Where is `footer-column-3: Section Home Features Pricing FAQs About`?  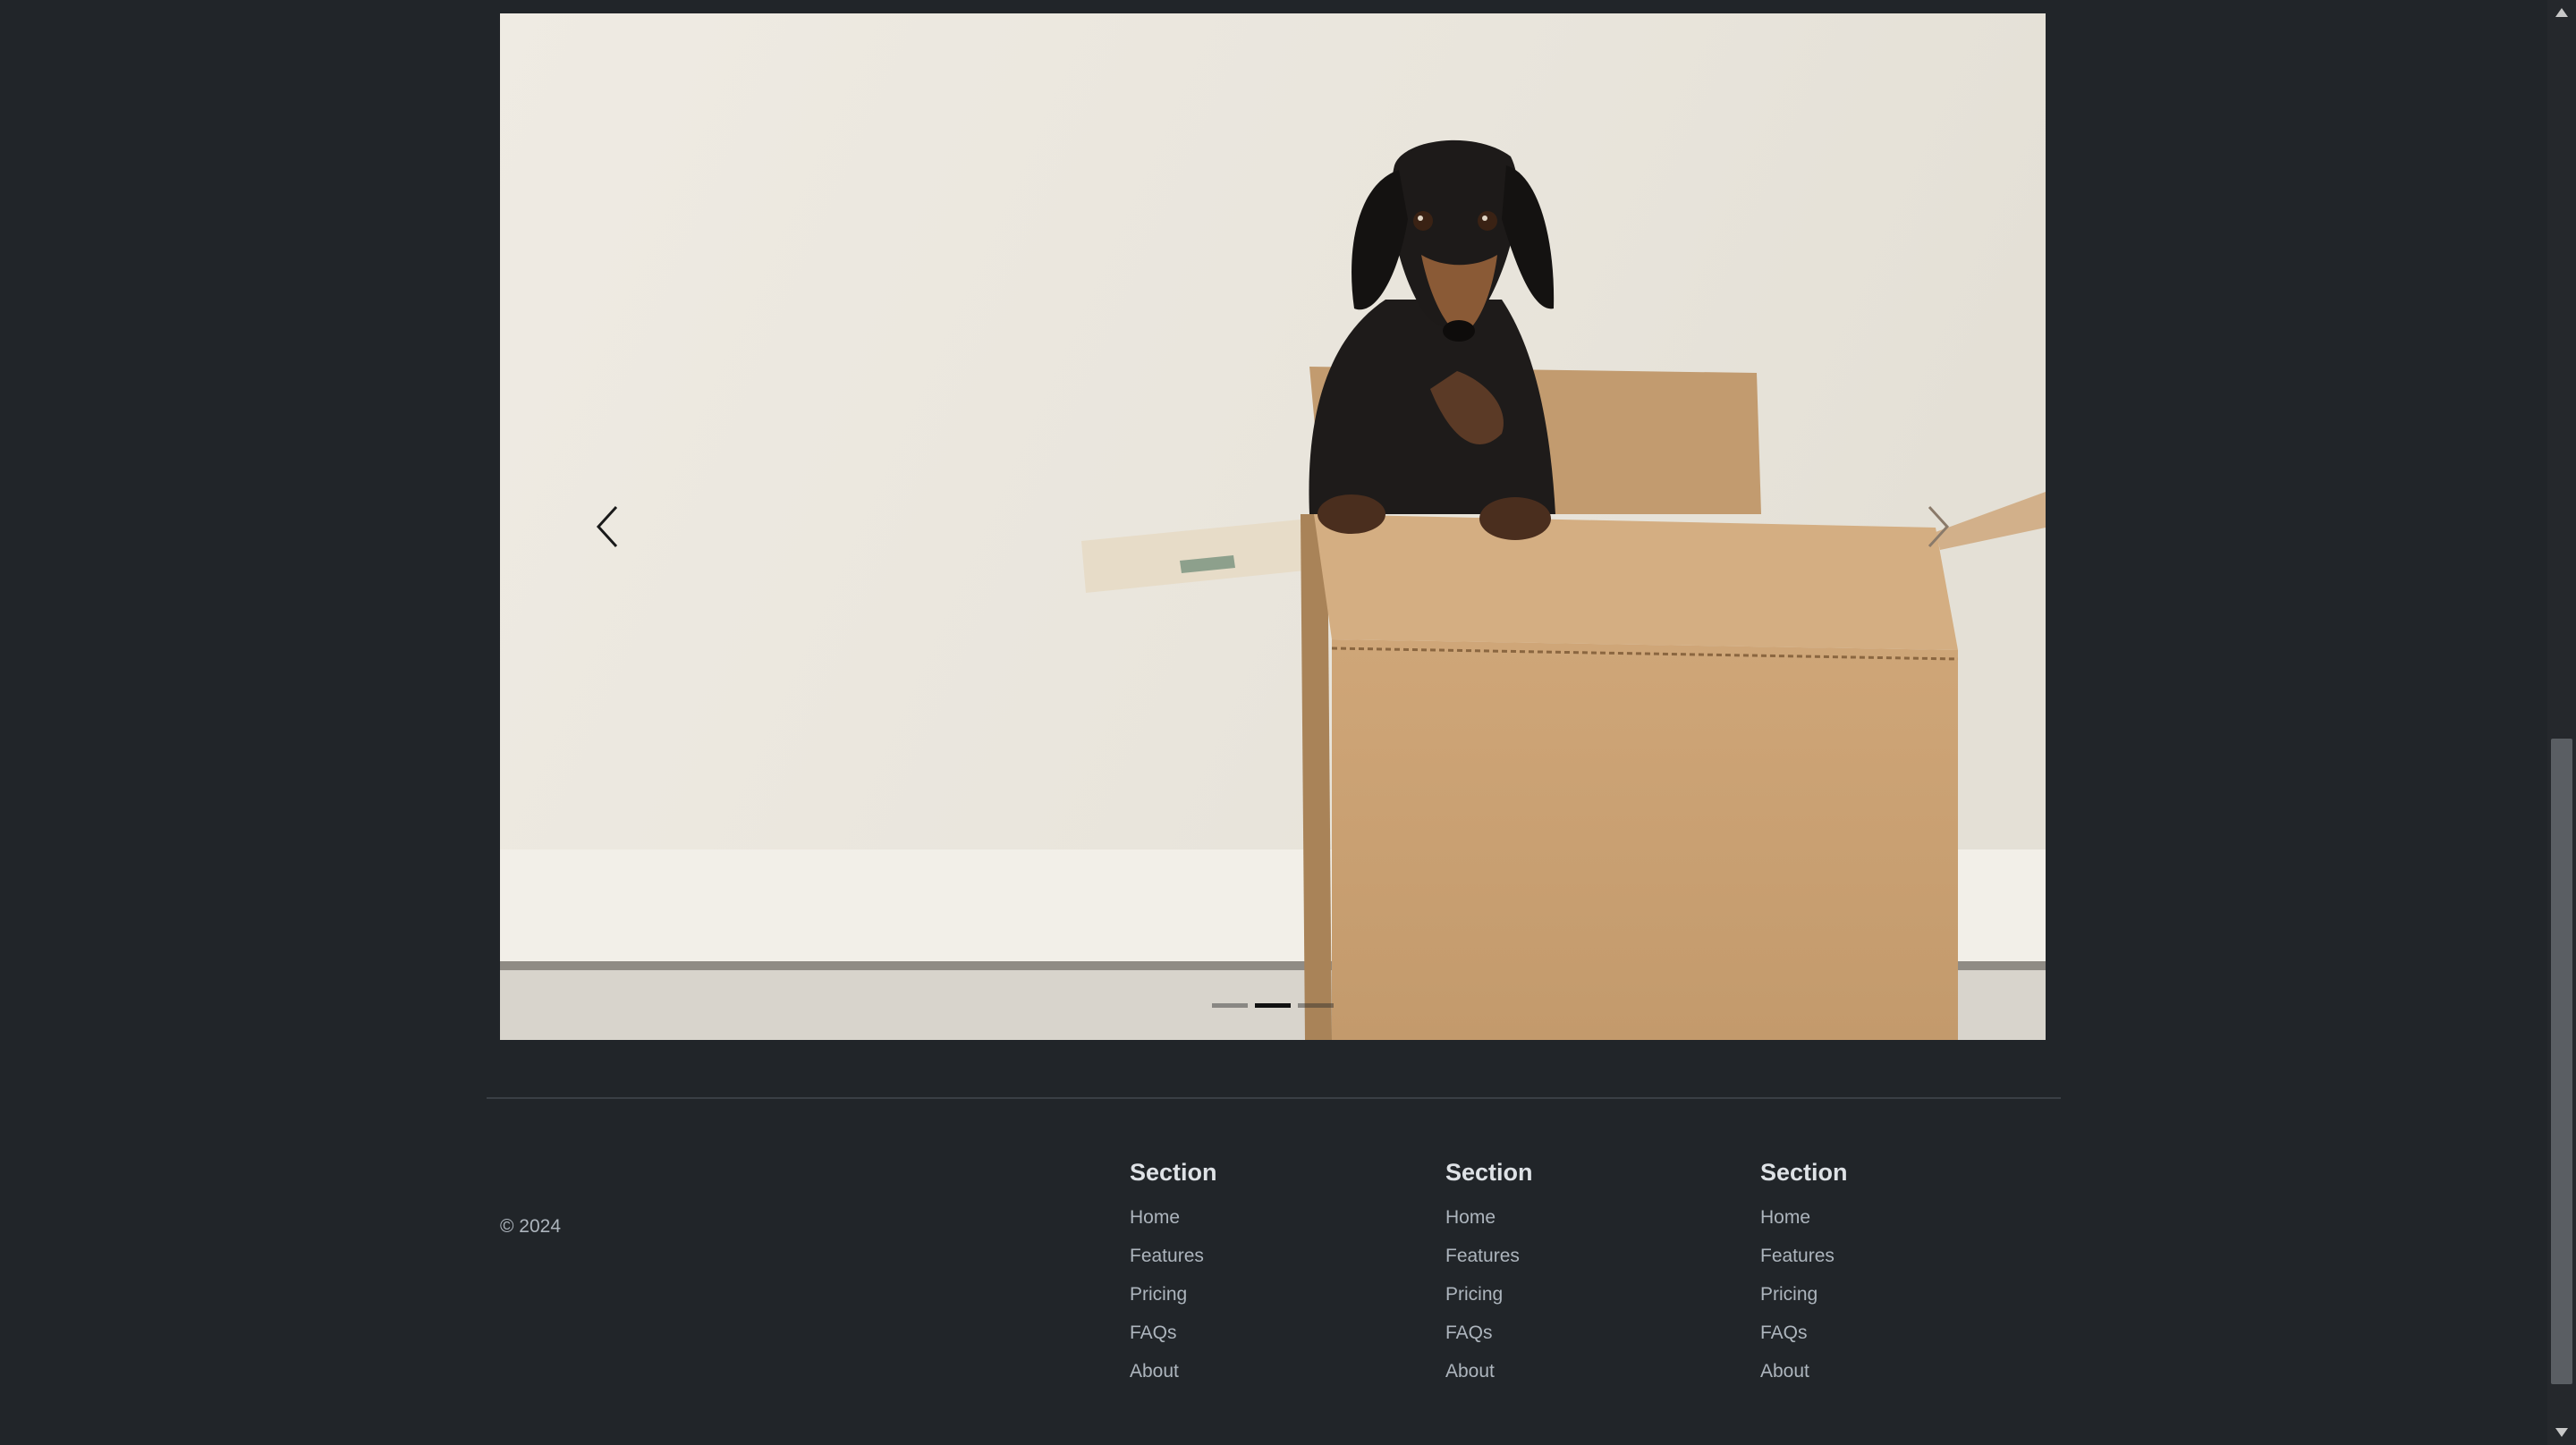 footer-column-3: Section Home Features Pricing FAQs About is located at coordinates (1804, 1275).